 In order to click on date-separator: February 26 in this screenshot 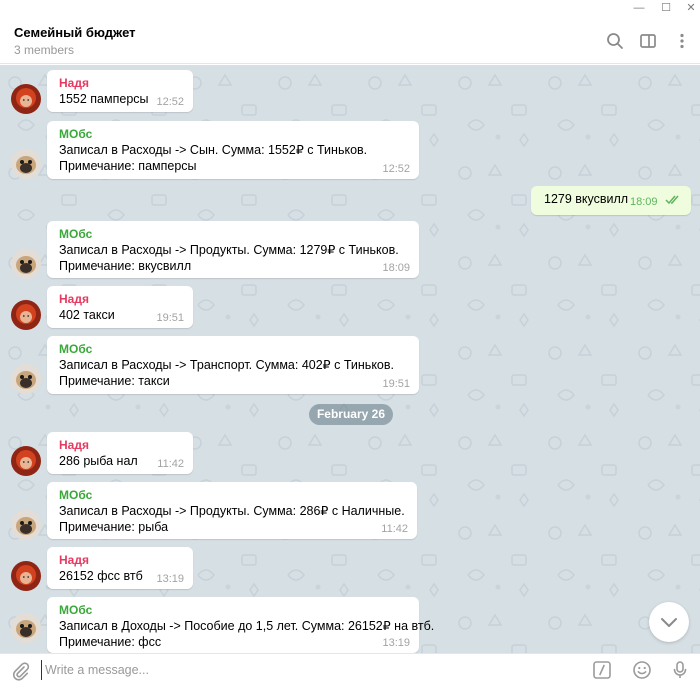, I will do `click(351, 414)`.